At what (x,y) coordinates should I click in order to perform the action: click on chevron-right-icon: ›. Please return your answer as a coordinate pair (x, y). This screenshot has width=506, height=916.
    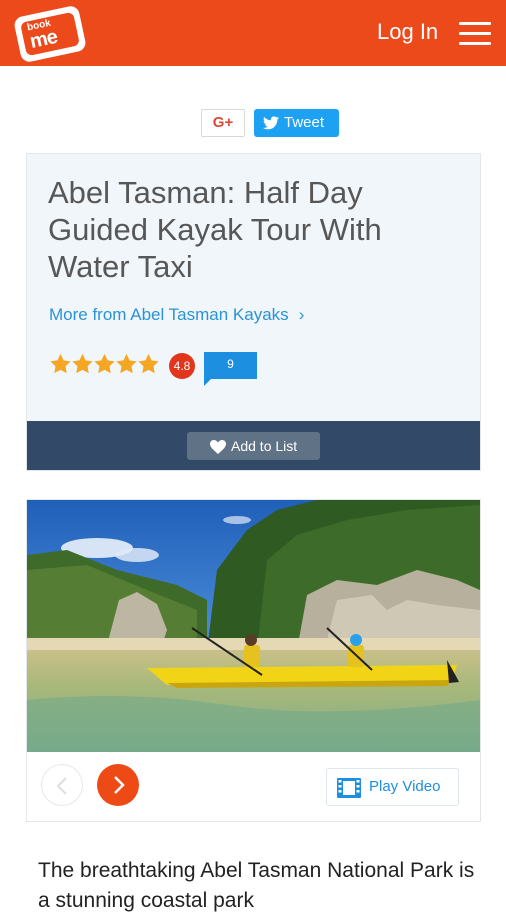
    Looking at the image, I should click on (301, 314).